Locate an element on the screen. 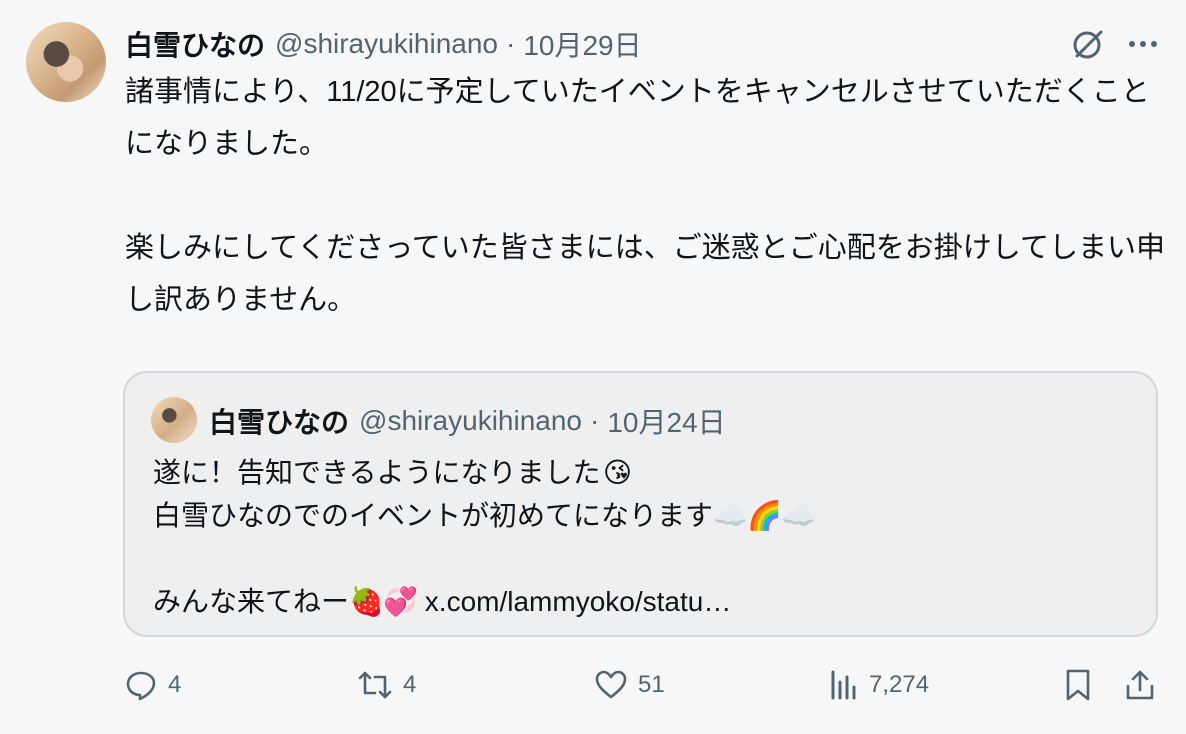 Image resolution: width=1186 pixels, height=734 pixels. bookmark-icon is located at coordinates (1078, 685).